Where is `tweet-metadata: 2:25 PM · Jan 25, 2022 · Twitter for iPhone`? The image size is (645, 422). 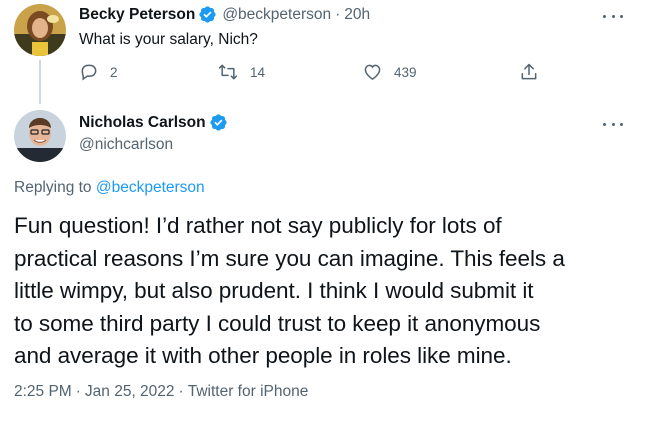
tweet-metadata: 2:25 PM · Jan 25, 2022 · Twitter for iPhone is located at coordinates (161, 392).